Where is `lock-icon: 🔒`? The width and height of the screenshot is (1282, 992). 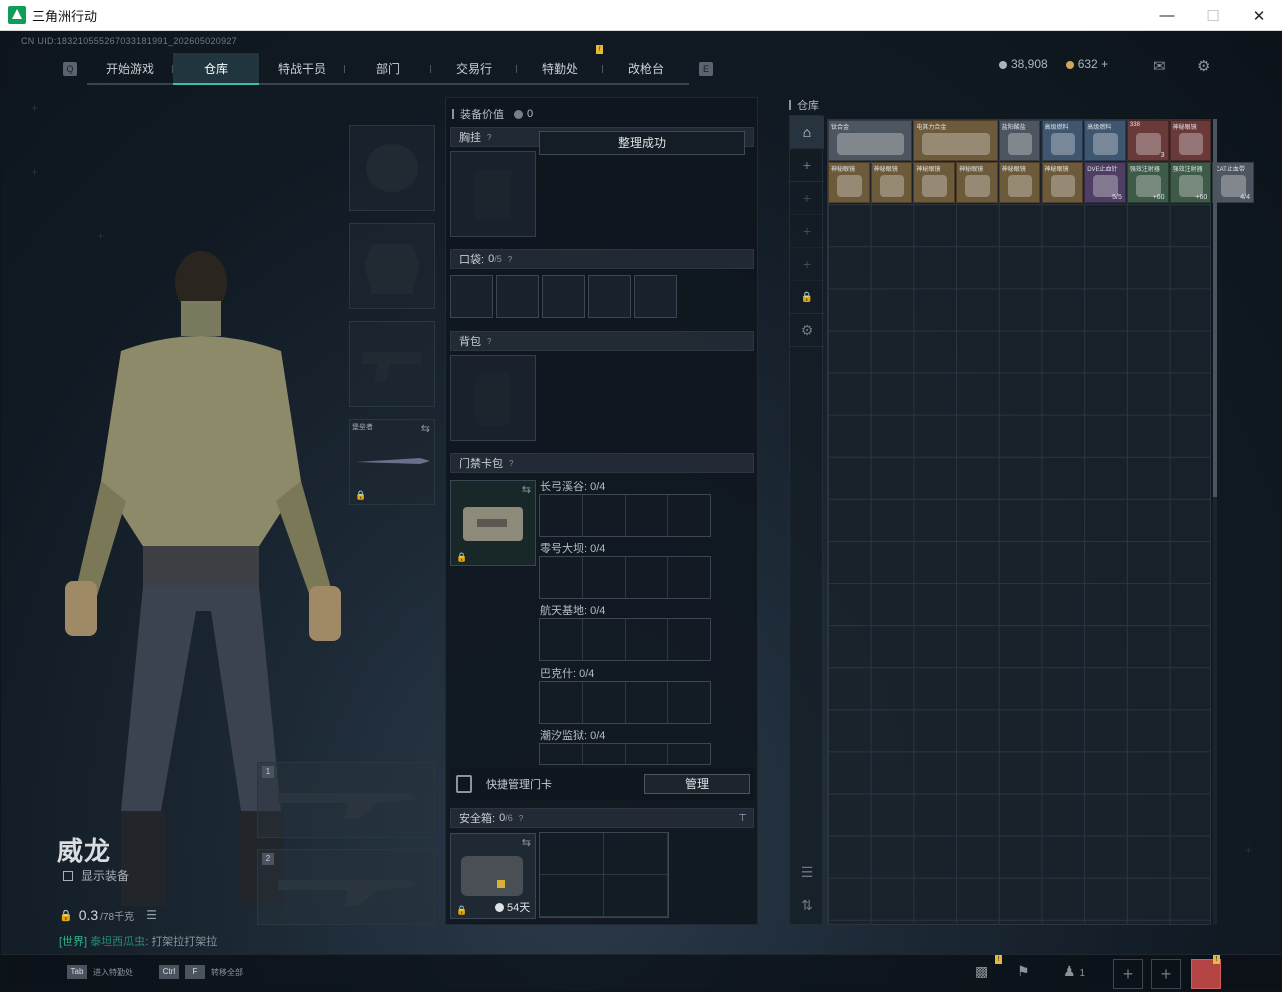
lock-icon: 🔒 is located at coordinates (807, 297).